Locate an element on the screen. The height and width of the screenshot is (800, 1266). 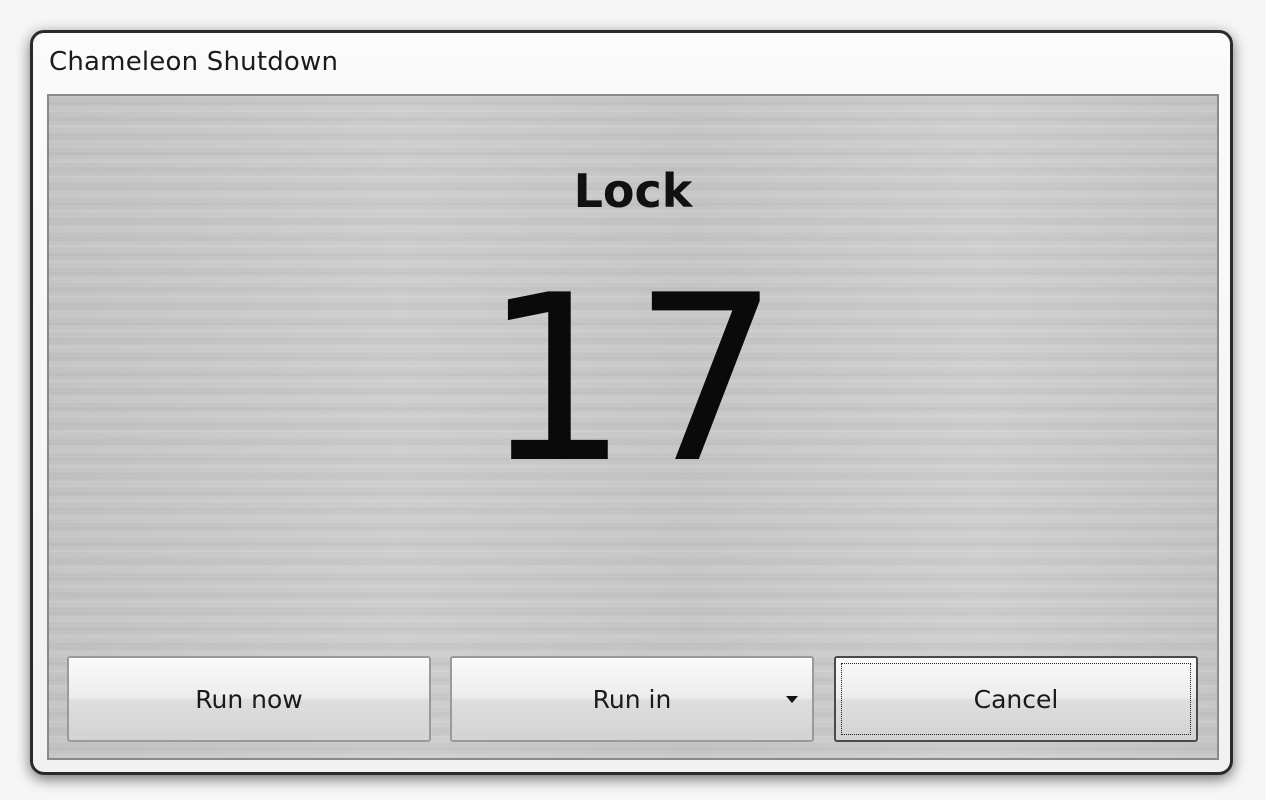
run-now-button: Run now is located at coordinates (249, 699).